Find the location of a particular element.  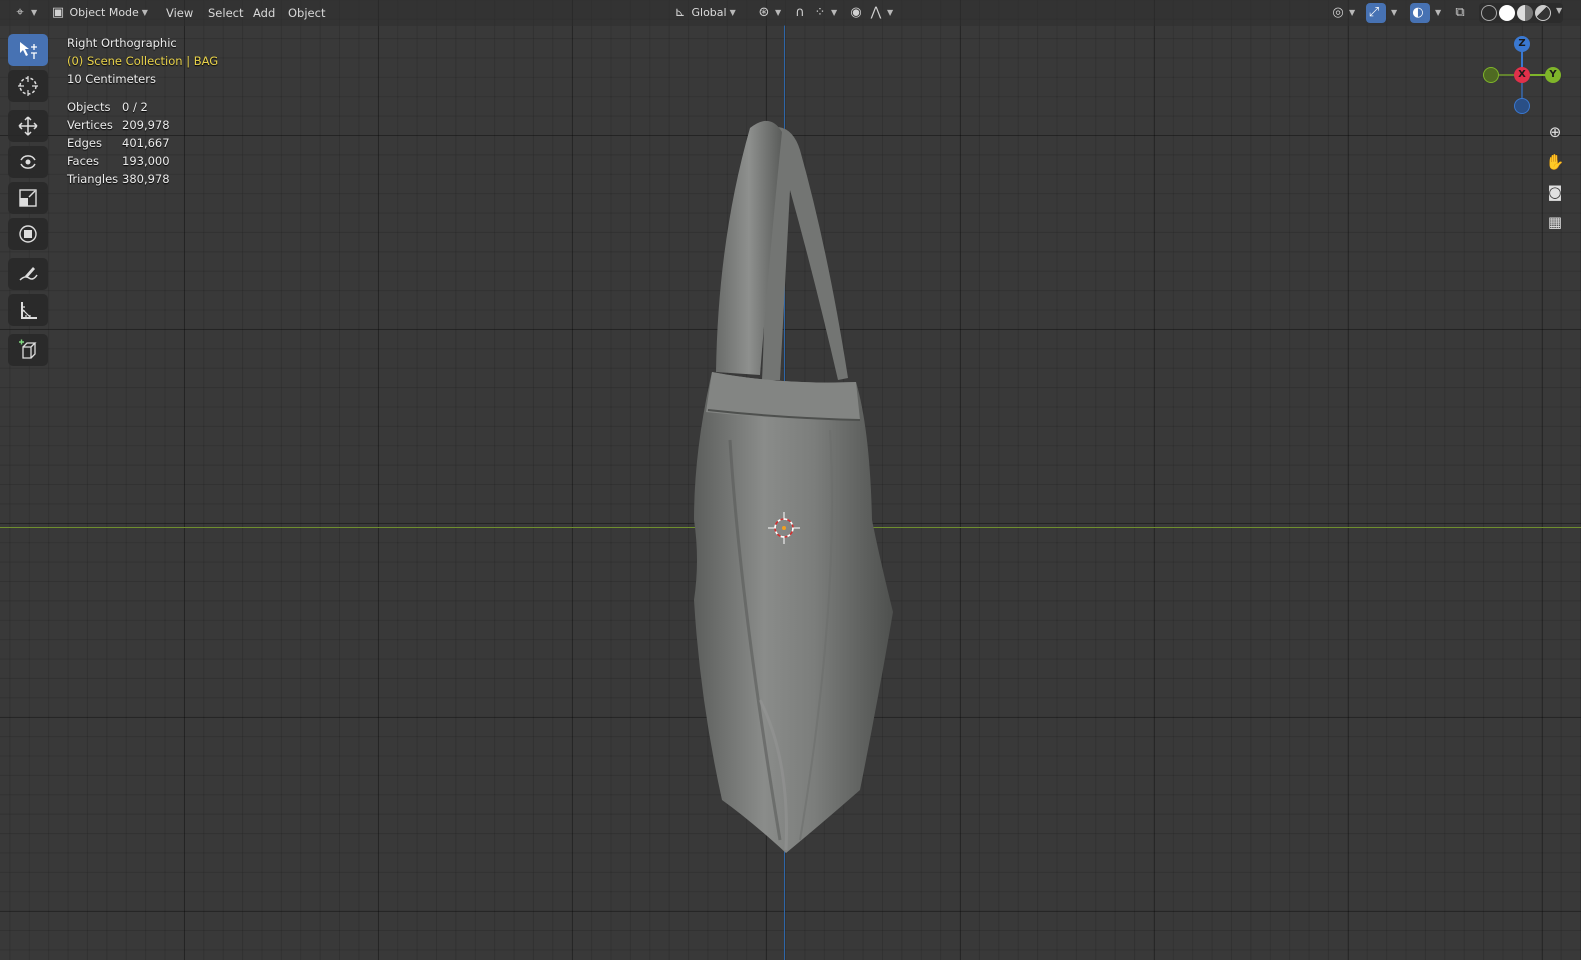

annotate-tool is located at coordinates (28, 274).